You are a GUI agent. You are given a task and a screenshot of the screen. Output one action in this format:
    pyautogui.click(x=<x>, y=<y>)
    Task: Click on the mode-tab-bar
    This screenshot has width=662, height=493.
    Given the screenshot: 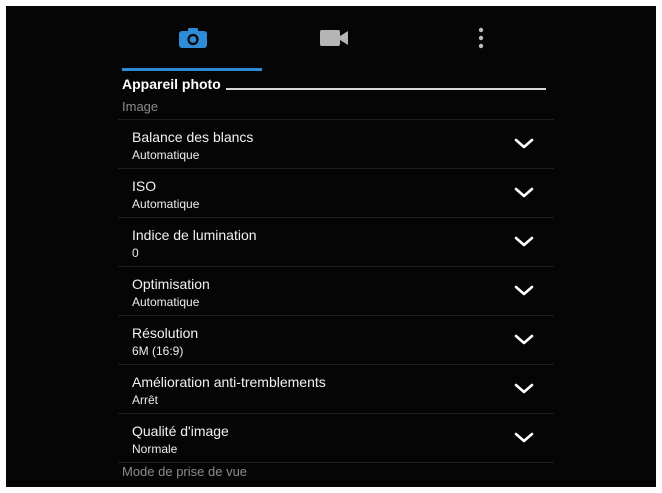 What is the action you would take?
    pyautogui.click(x=331, y=38)
    